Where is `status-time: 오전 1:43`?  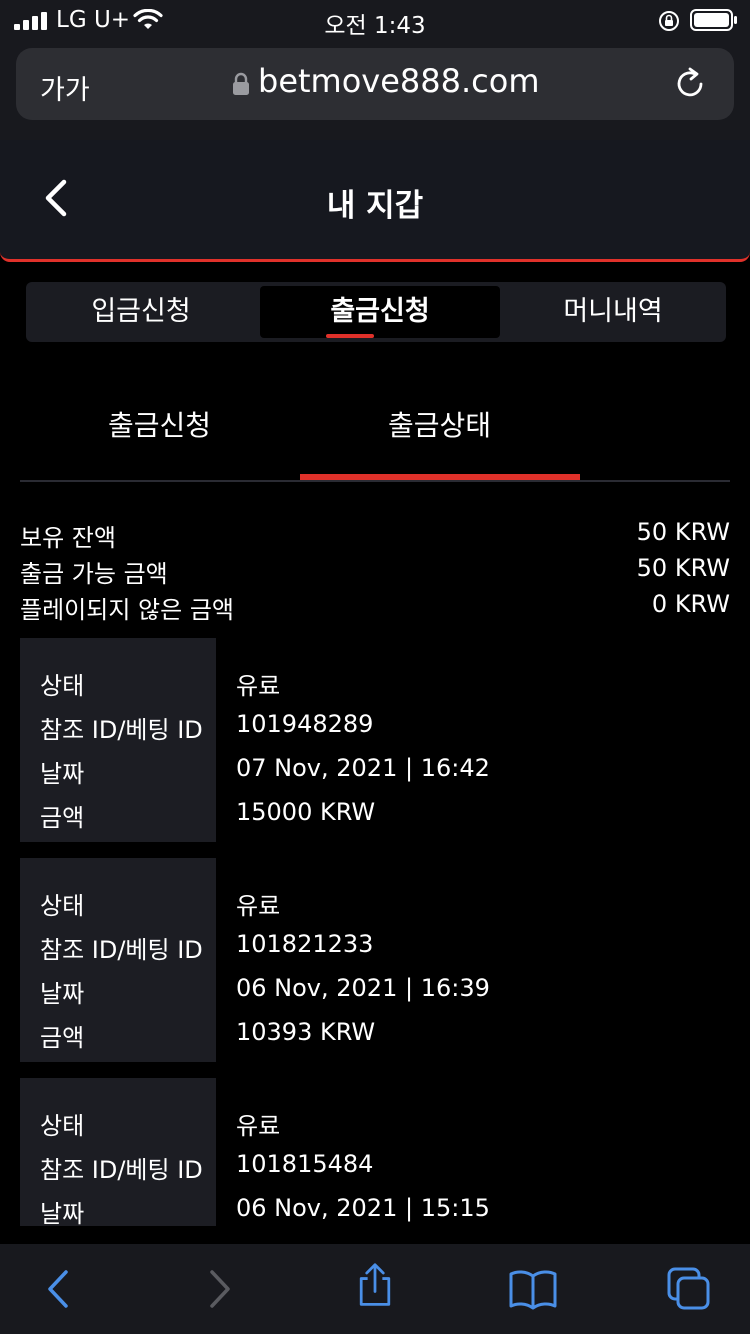 status-time: 오전 1:43 is located at coordinates (375, 26).